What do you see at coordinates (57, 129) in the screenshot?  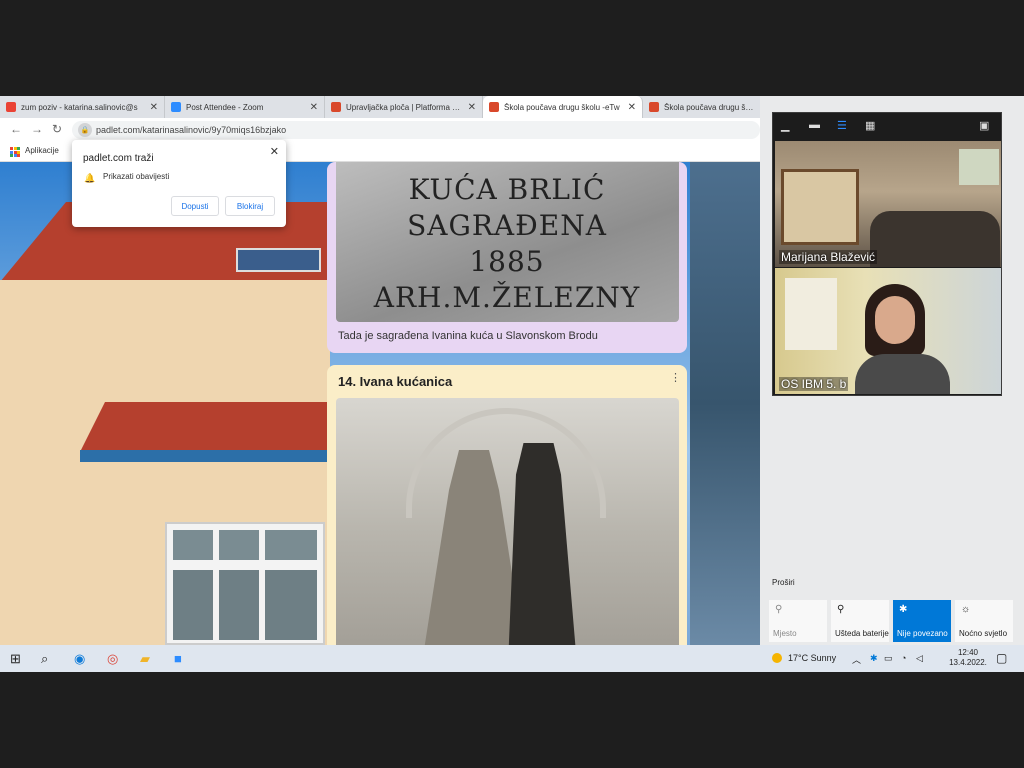 I see `reload-icon: ↻` at bounding box center [57, 129].